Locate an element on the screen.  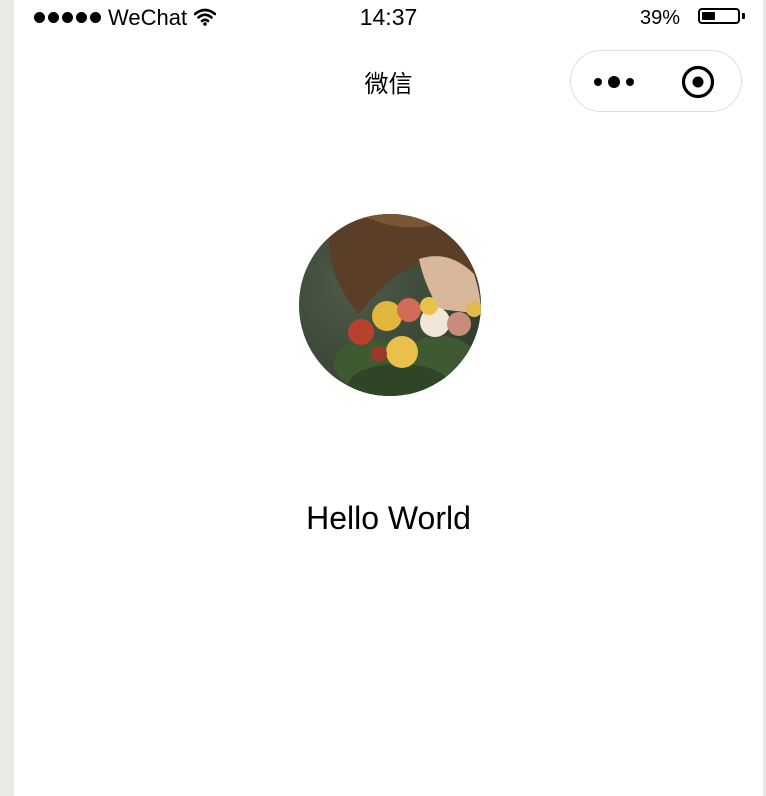
battery-percent: 39% is located at coordinates (660, 18).